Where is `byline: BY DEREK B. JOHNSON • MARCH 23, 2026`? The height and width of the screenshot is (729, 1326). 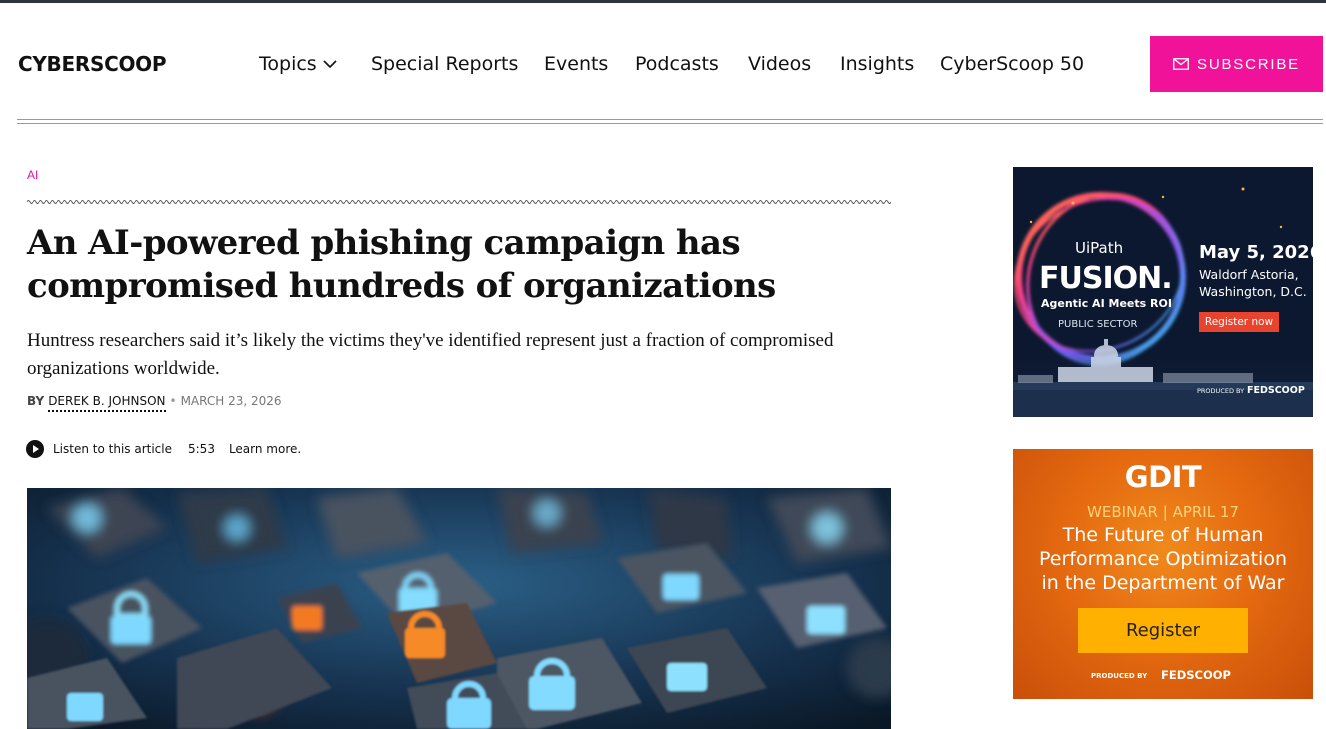 byline: BY DEREK B. JOHNSON • MARCH 23, 2026 is located at coordinates (154, 403).